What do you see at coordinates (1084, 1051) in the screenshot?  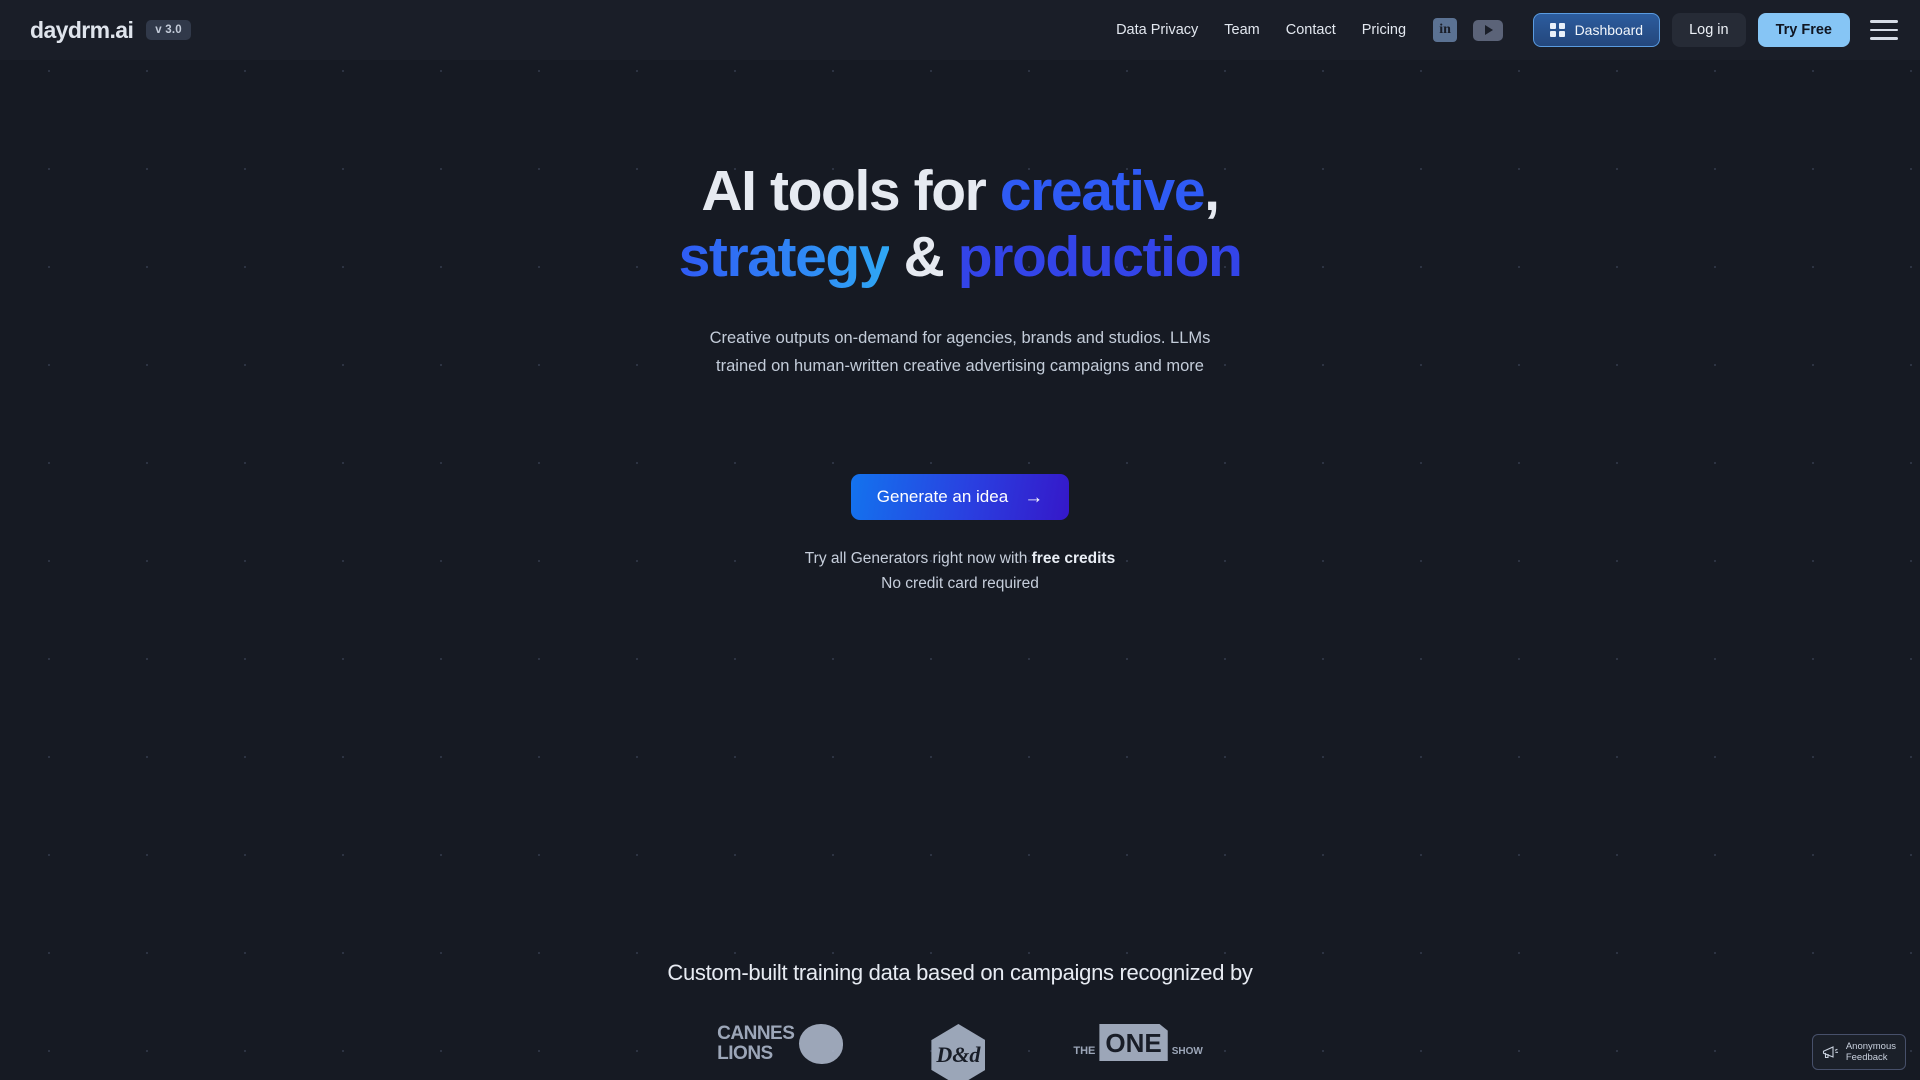 I see `one-show-the: THE` at bounding box center [1084, 1051].